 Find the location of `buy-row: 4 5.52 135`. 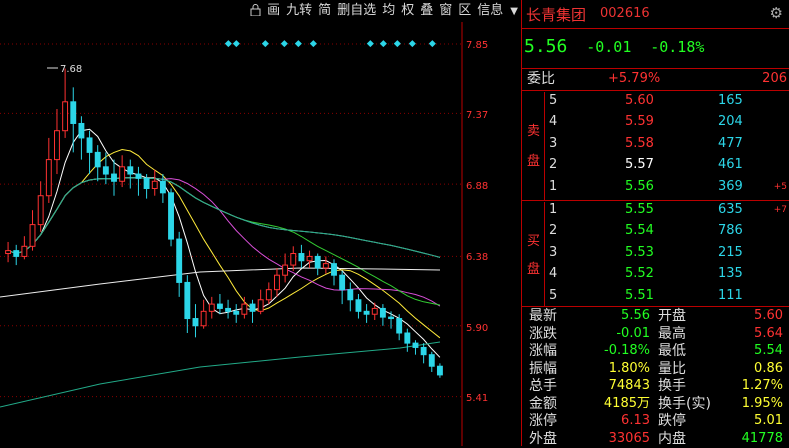

buy-row: 4 5.52 135 is located at coordinates (655, 274).